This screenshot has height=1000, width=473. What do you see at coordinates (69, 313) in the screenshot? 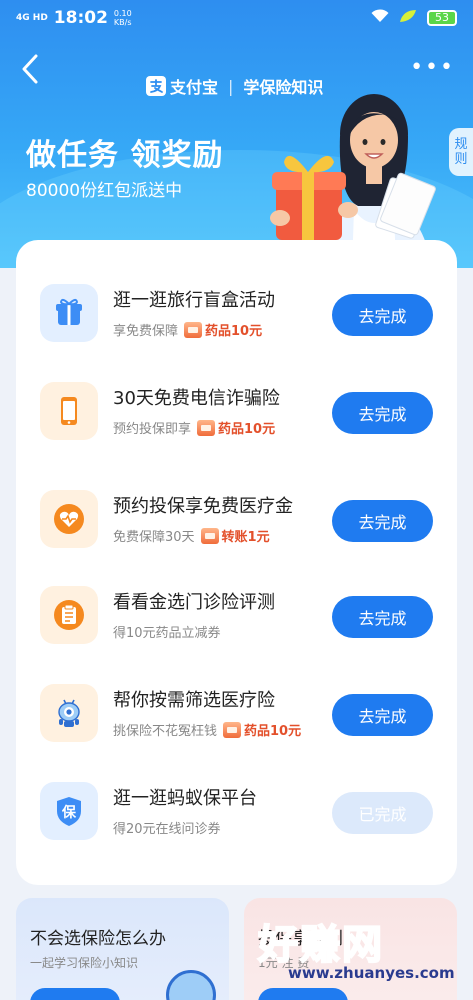
I see `gift-icon` at bounding box center [69, 313].